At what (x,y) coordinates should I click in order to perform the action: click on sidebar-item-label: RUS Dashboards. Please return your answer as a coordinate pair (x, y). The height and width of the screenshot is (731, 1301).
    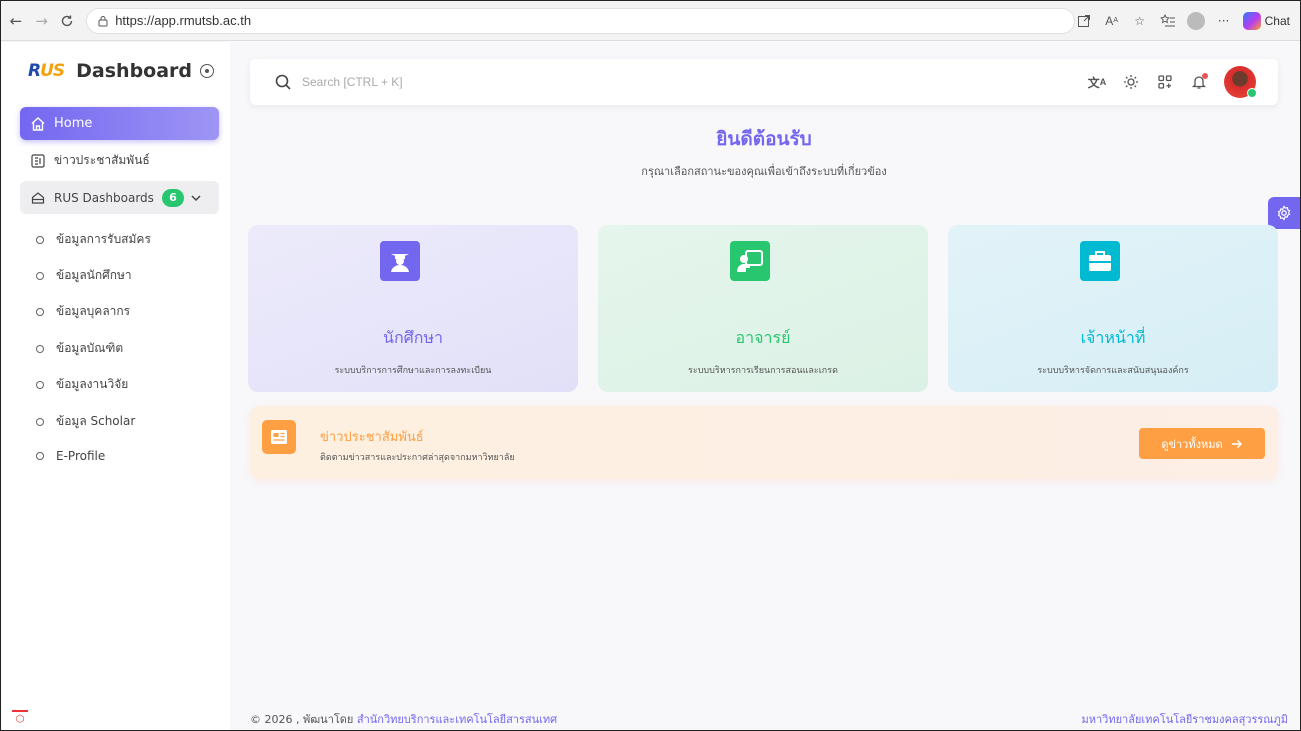
    Looking at the image, I should click on (104, 197).